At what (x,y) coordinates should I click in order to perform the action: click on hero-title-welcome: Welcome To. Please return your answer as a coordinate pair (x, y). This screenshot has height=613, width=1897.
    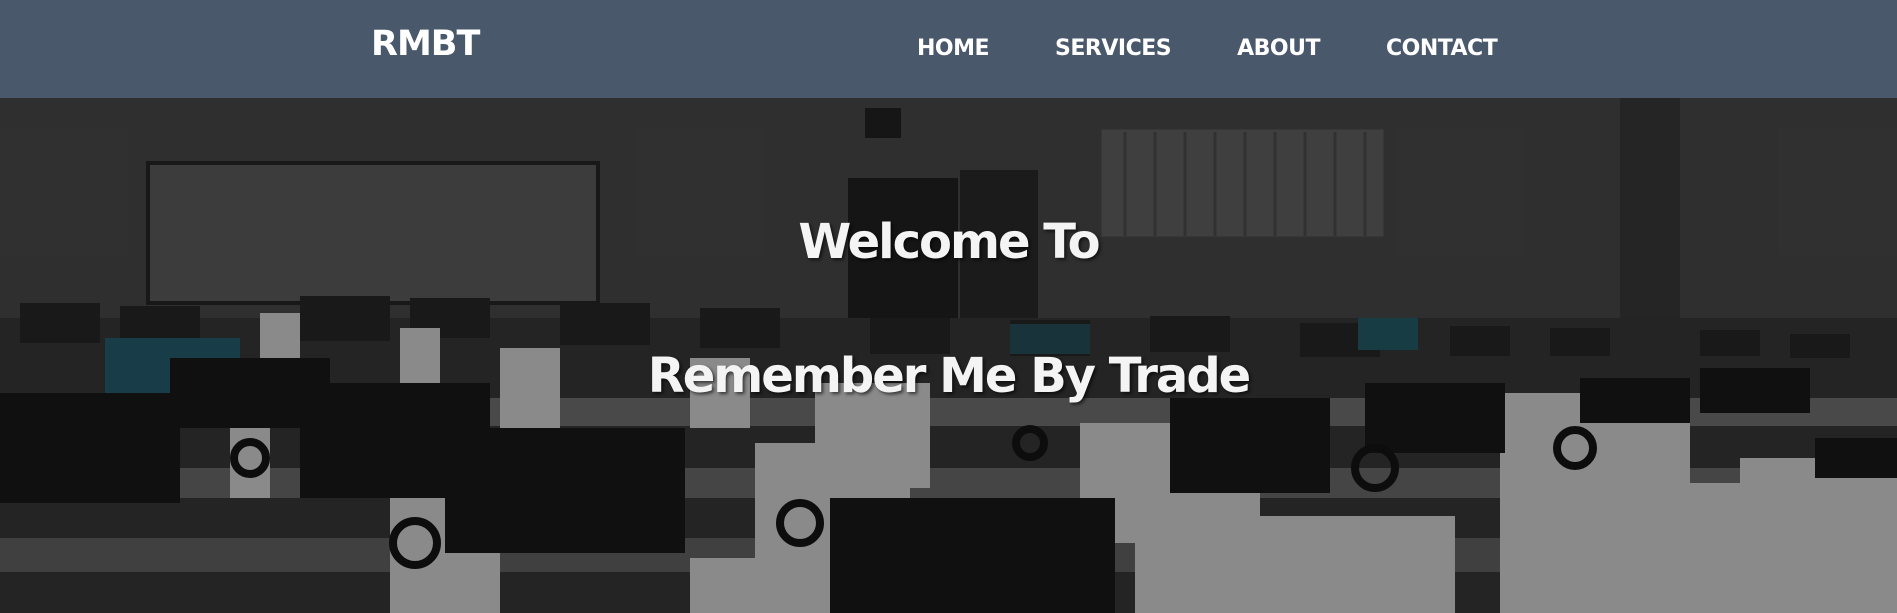
    Looking at the image, I should click on (949, 242).